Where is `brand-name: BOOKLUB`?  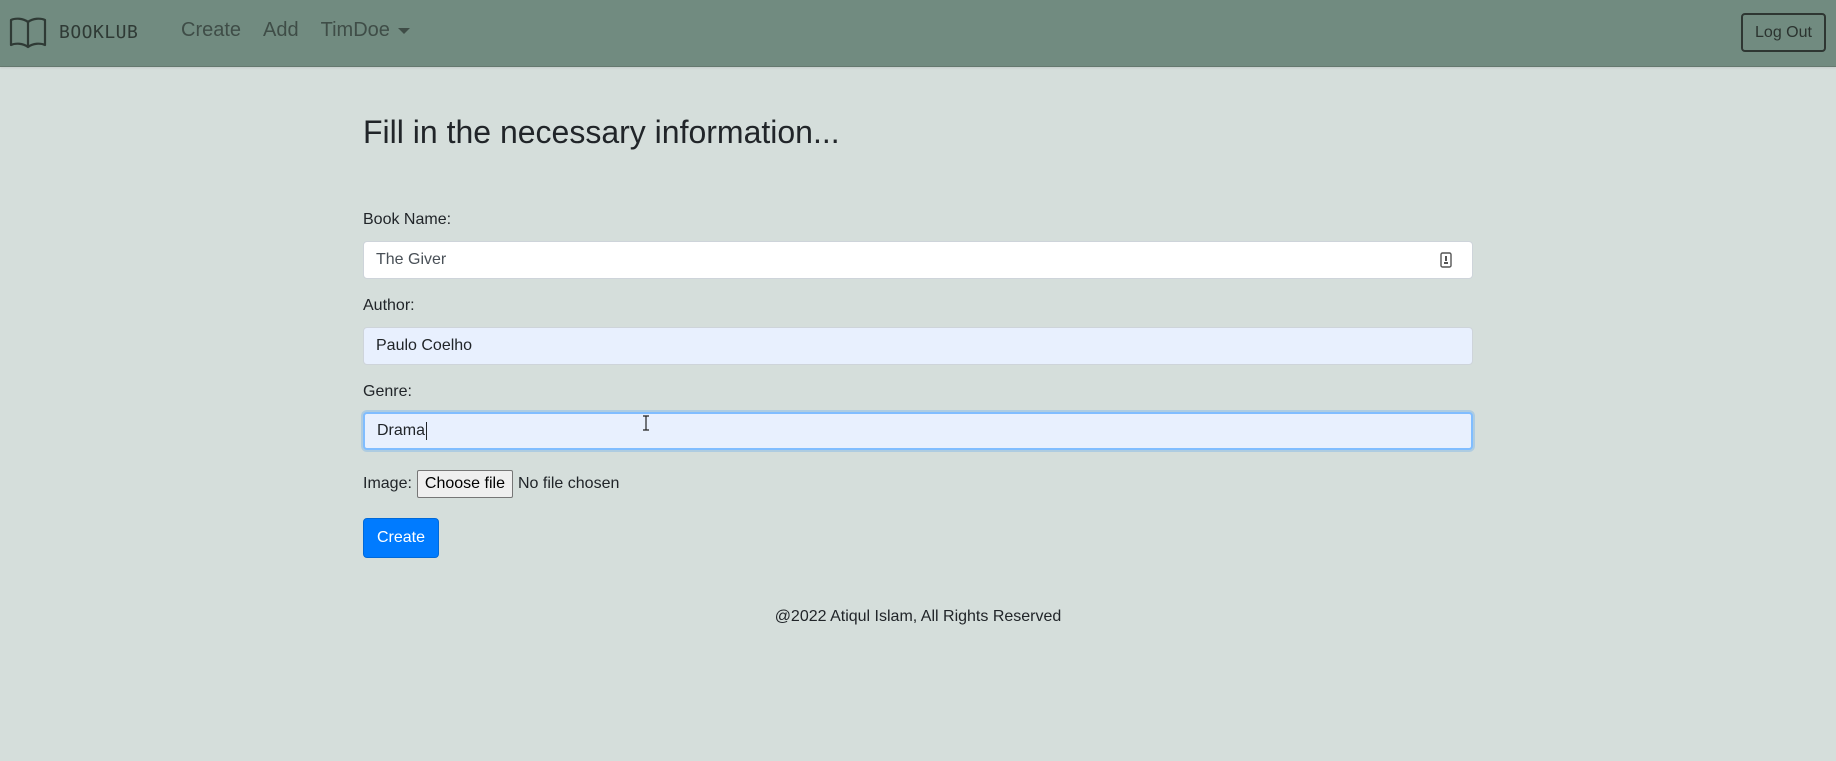 brand-name: BOOKLUB is located at coordinates (99, 32).